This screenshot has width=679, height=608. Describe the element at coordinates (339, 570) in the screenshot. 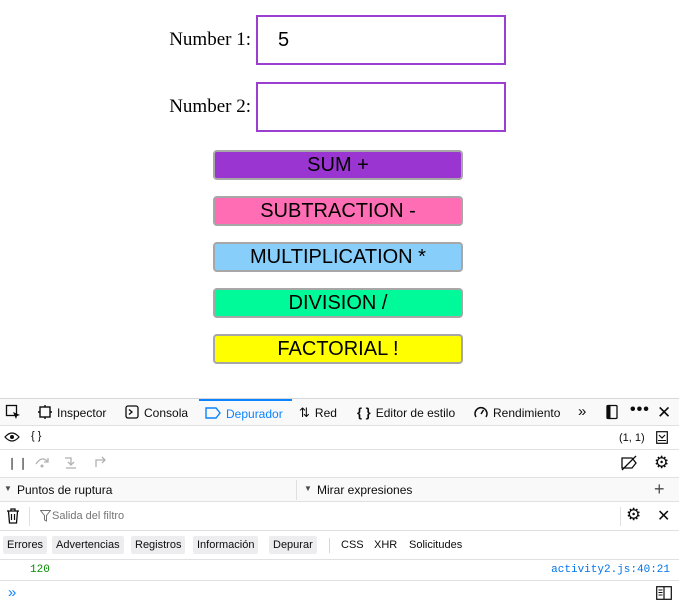

I see `console-message: 120 activity2.js:40:21` at that location.